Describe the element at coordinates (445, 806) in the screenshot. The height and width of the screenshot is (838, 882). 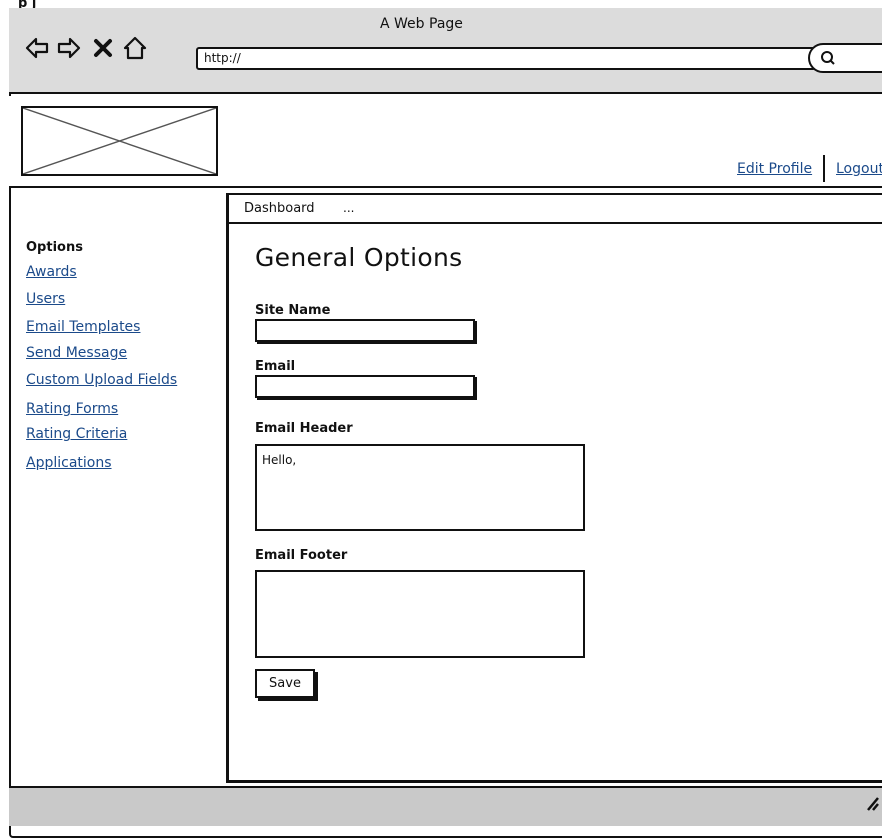
I see `status-bar` at that location.